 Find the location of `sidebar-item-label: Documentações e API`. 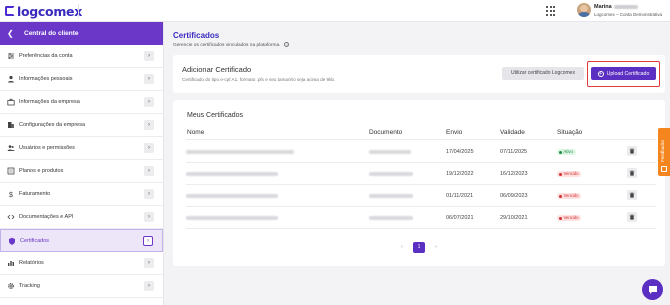

sidebar-item-label: Documentações e API is located at coordinates (46, 217).